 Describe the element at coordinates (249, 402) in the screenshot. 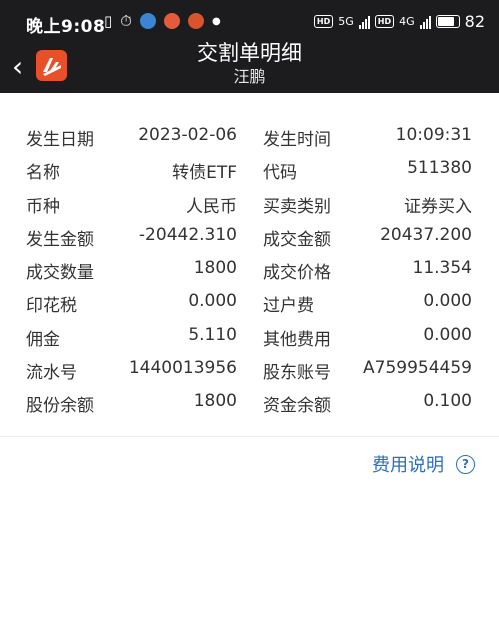

I see `detail-row: 股份余额 1800 资金余额 0.100` at that location.